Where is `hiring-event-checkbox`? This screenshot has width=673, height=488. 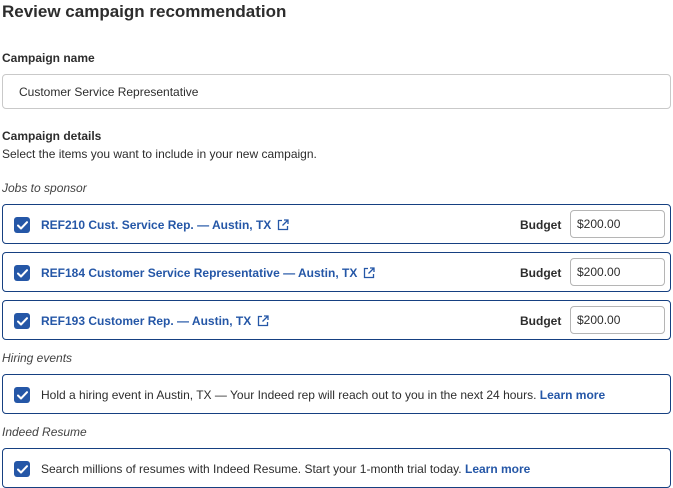
hiring-event-checkbox is located at coordinates (22, 395).